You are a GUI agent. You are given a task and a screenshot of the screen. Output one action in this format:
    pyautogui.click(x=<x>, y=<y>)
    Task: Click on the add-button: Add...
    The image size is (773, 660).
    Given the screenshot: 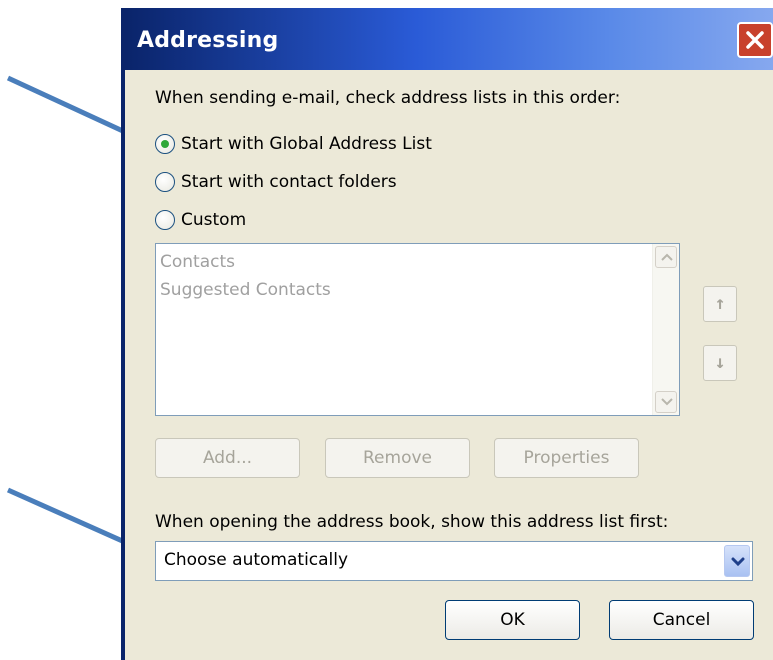 What is the action you would take?
    pyautogui.click(x=227, y=458)
    